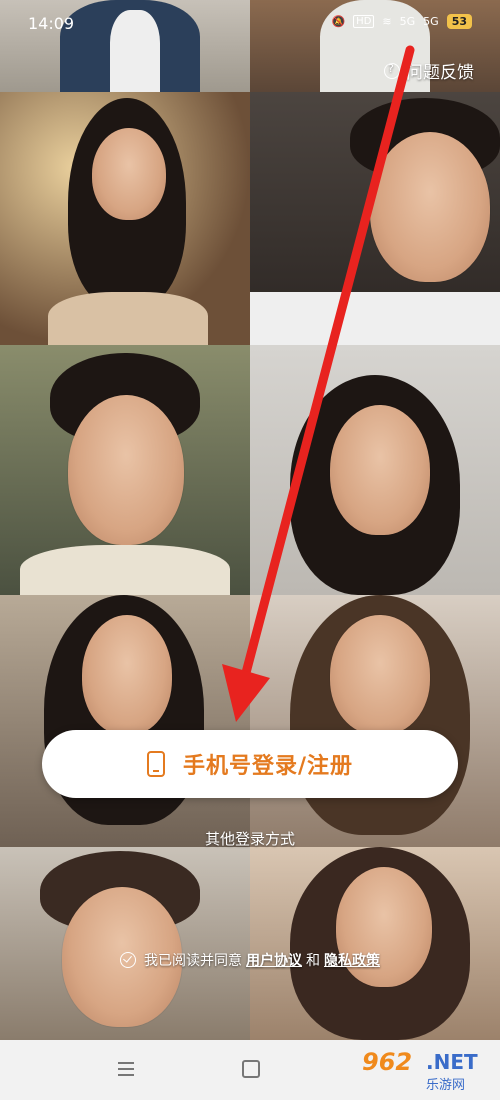 This screenshot has height=1100, width=500. I want to click on agreement-prefix: 我已阅读并同意, so click(193, 961).